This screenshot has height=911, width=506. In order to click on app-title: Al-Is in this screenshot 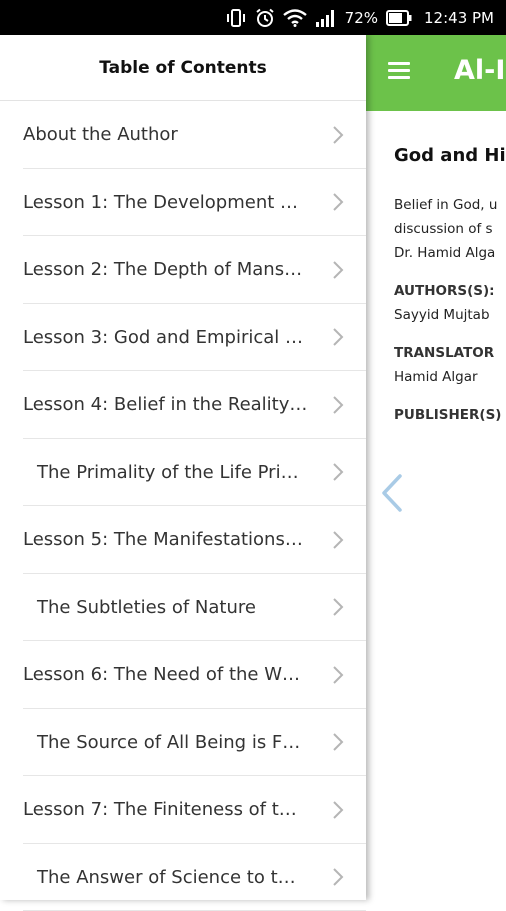, I will do `click(480, 70)`.